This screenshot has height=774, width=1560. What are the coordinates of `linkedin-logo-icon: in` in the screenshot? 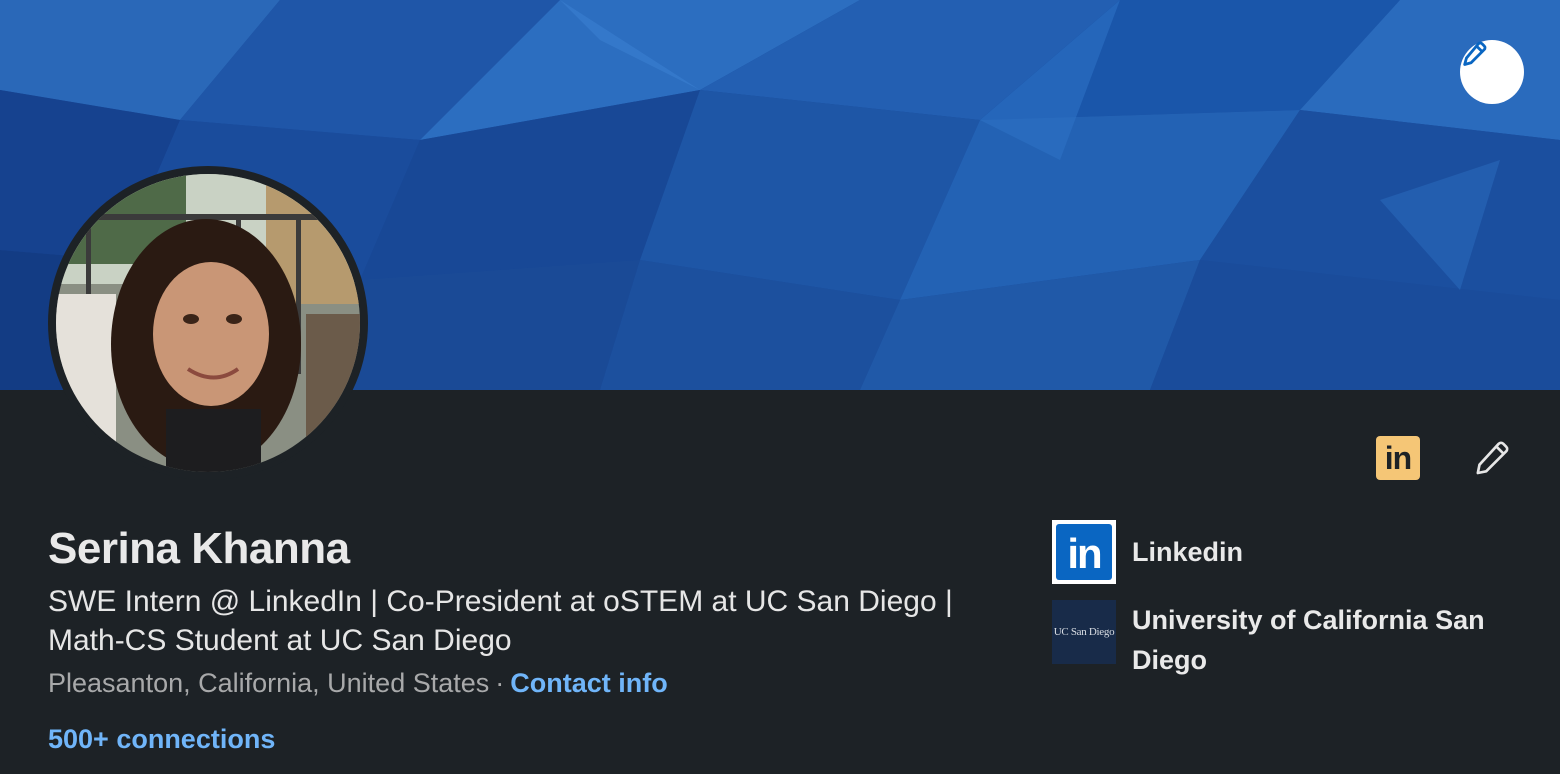 It's located at (1084, 552).